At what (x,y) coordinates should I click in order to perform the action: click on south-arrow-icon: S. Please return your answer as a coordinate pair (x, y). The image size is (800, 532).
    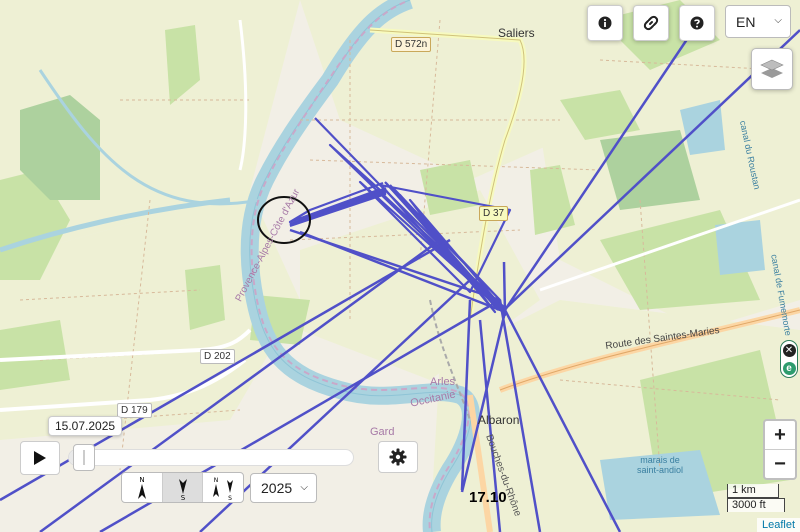
    Looking at the image, I should click on (182, 489).